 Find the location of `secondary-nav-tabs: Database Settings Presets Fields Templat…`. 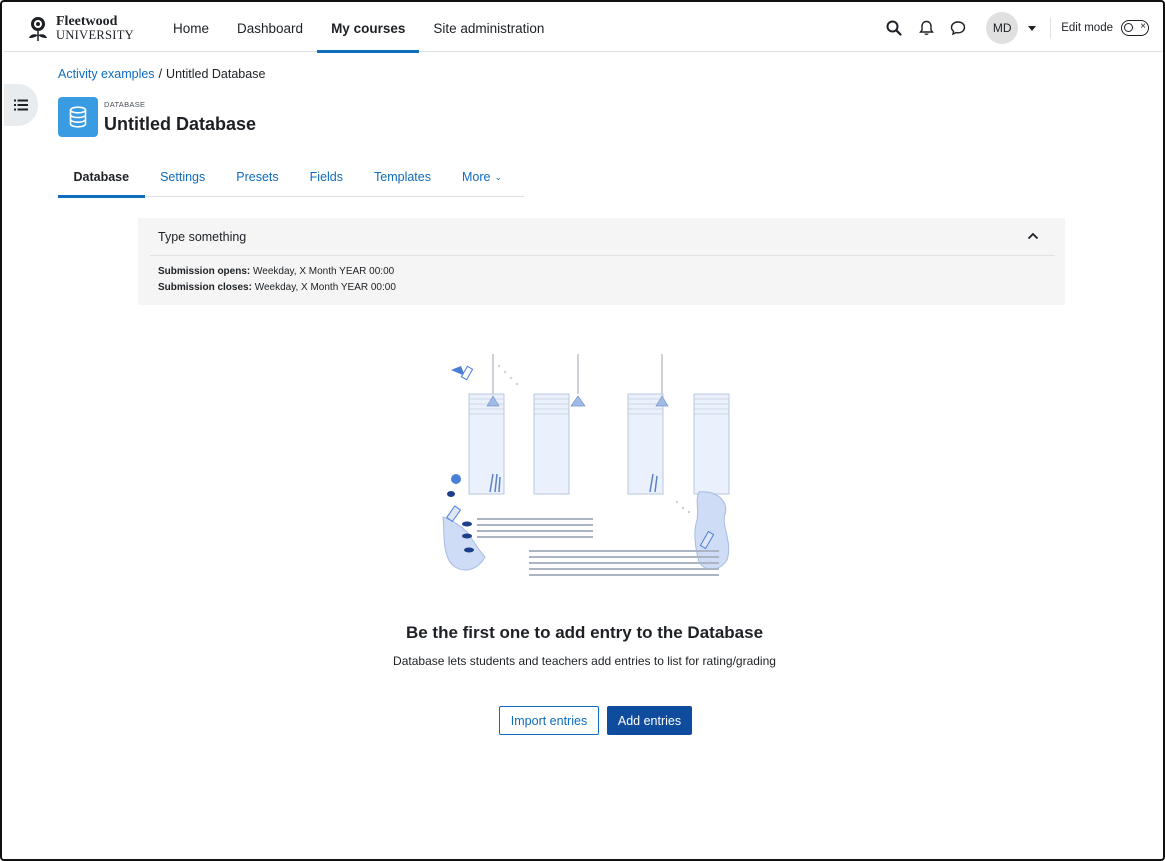

secondary-nav-tabs: Database Settings Presets Fields Templat… is located at coordinates (291, 177).